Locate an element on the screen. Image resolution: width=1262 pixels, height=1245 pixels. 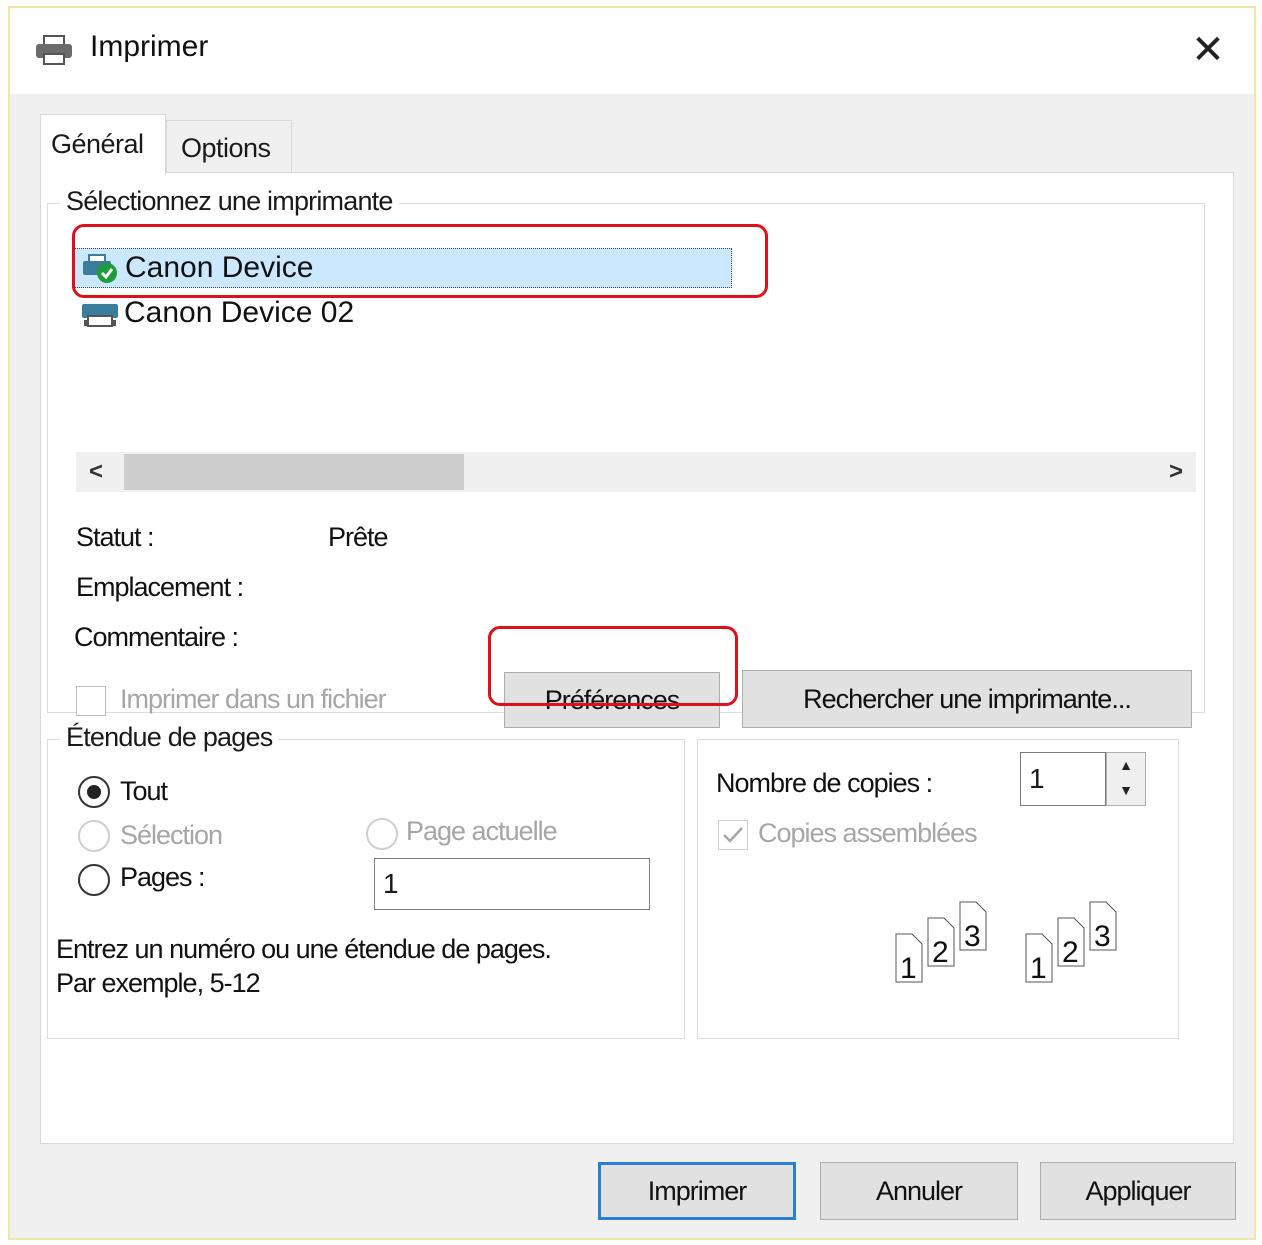
scroll-thumb is located at coordinates (294, 472).